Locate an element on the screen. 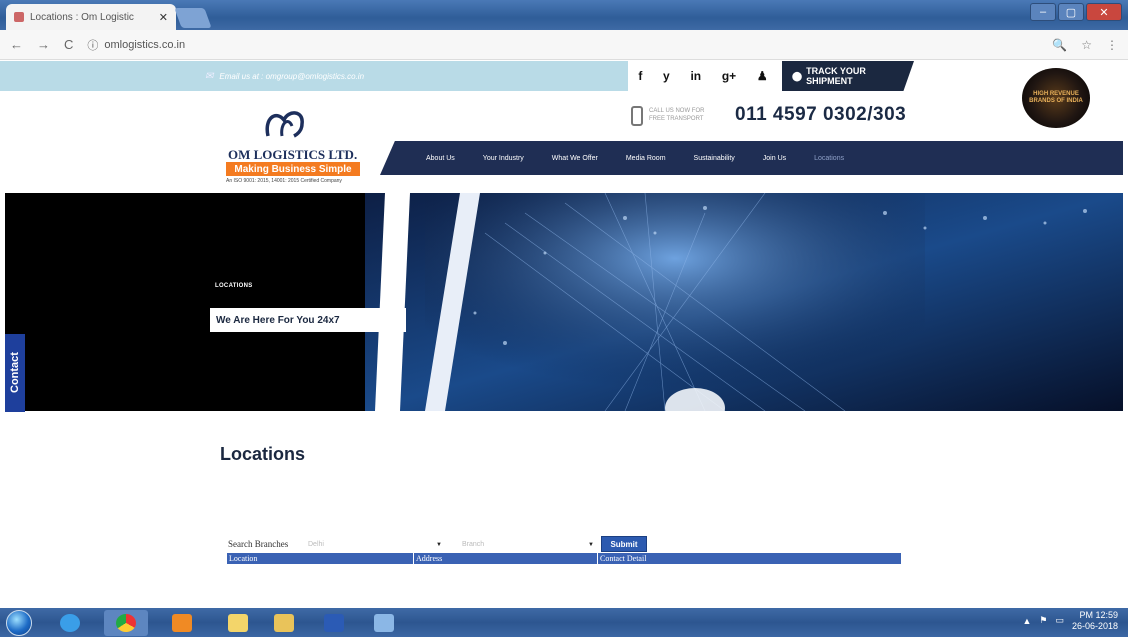 The image size is (1128, 637). results-table-header: Location Address Contact Detail is located at coordinates (564, 558).